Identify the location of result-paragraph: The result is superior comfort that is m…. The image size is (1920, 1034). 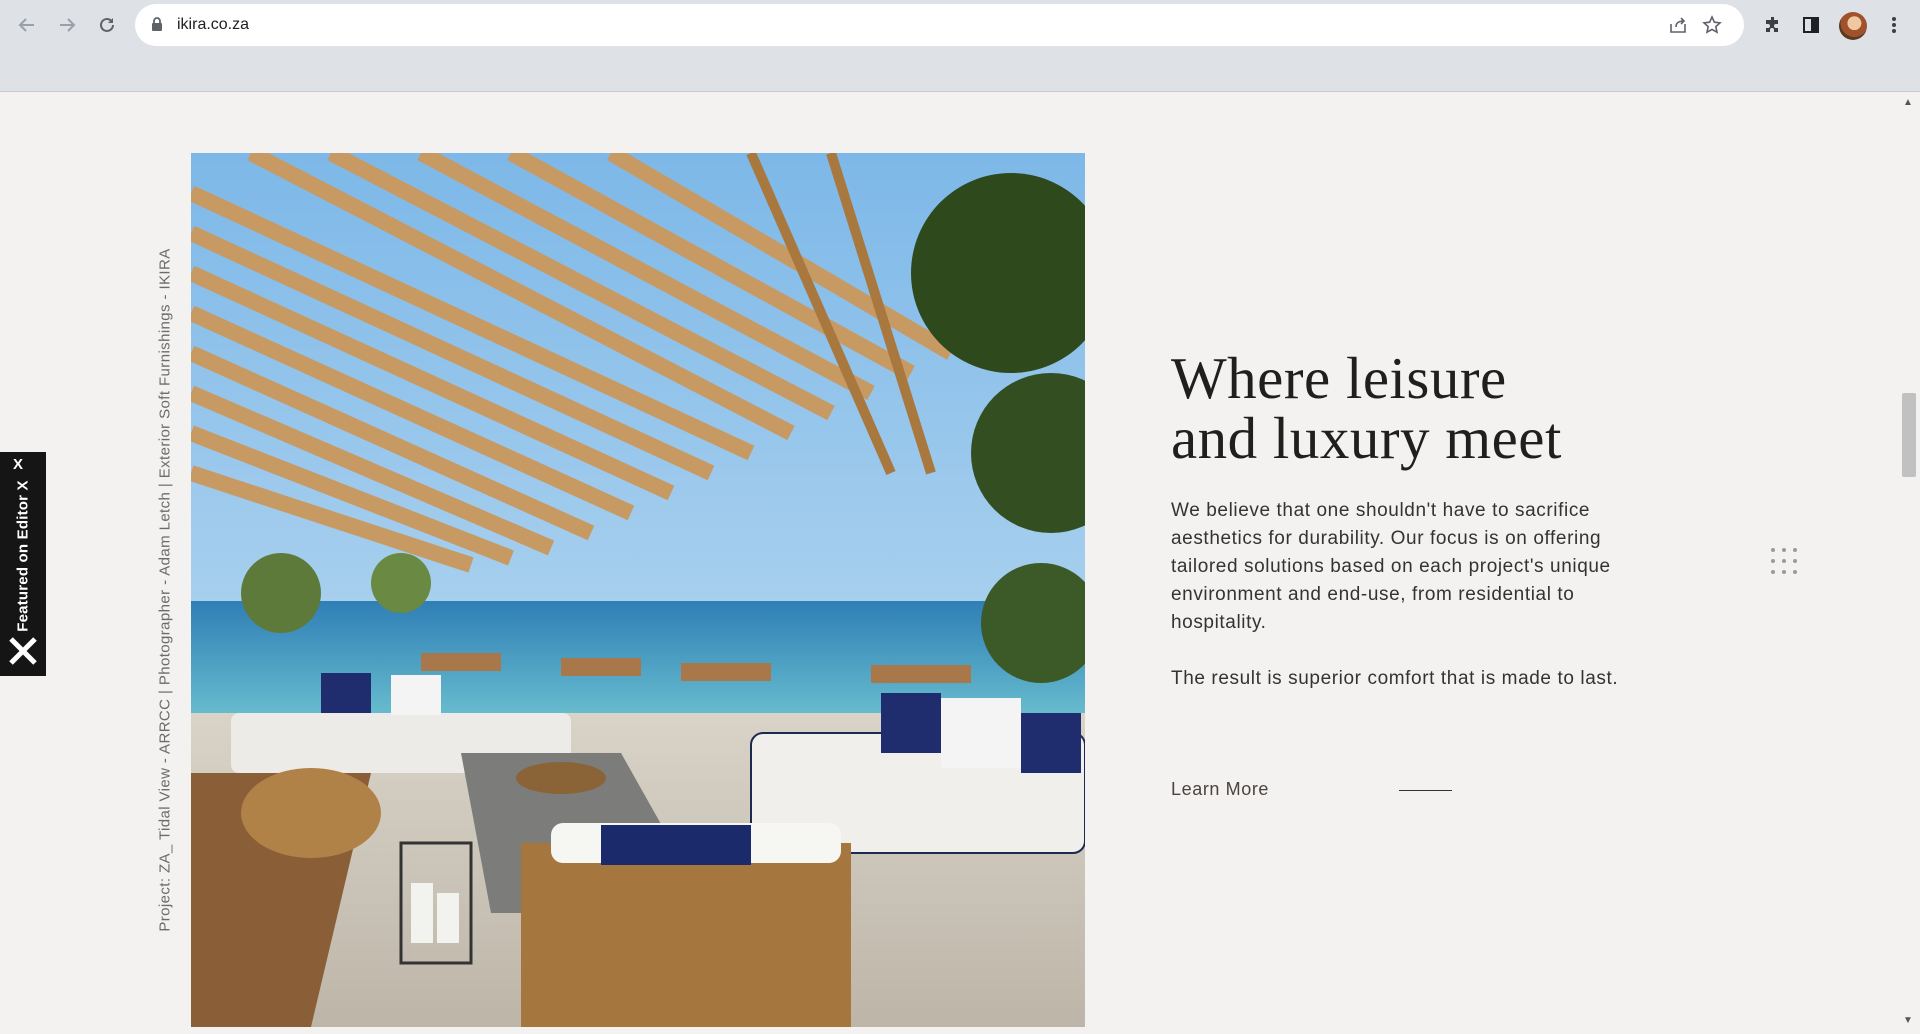
(1395, 678).